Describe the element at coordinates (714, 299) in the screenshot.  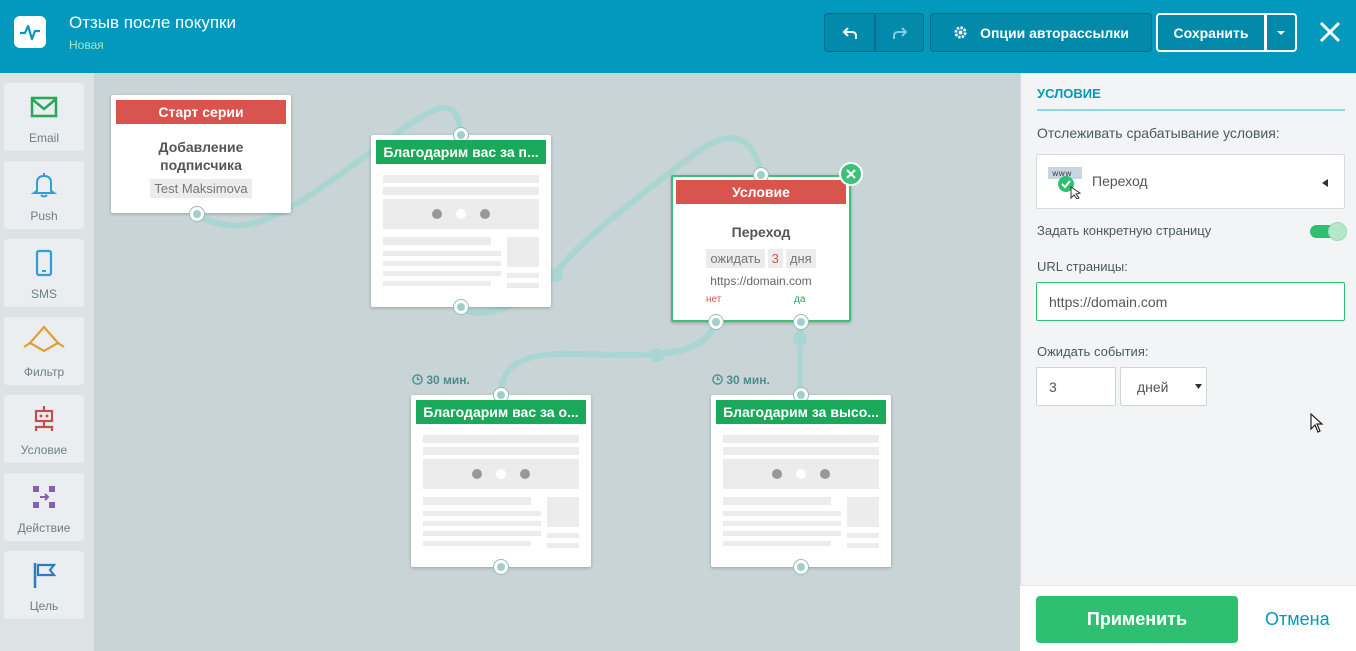
I see `no-branch-label: нет` at that location.